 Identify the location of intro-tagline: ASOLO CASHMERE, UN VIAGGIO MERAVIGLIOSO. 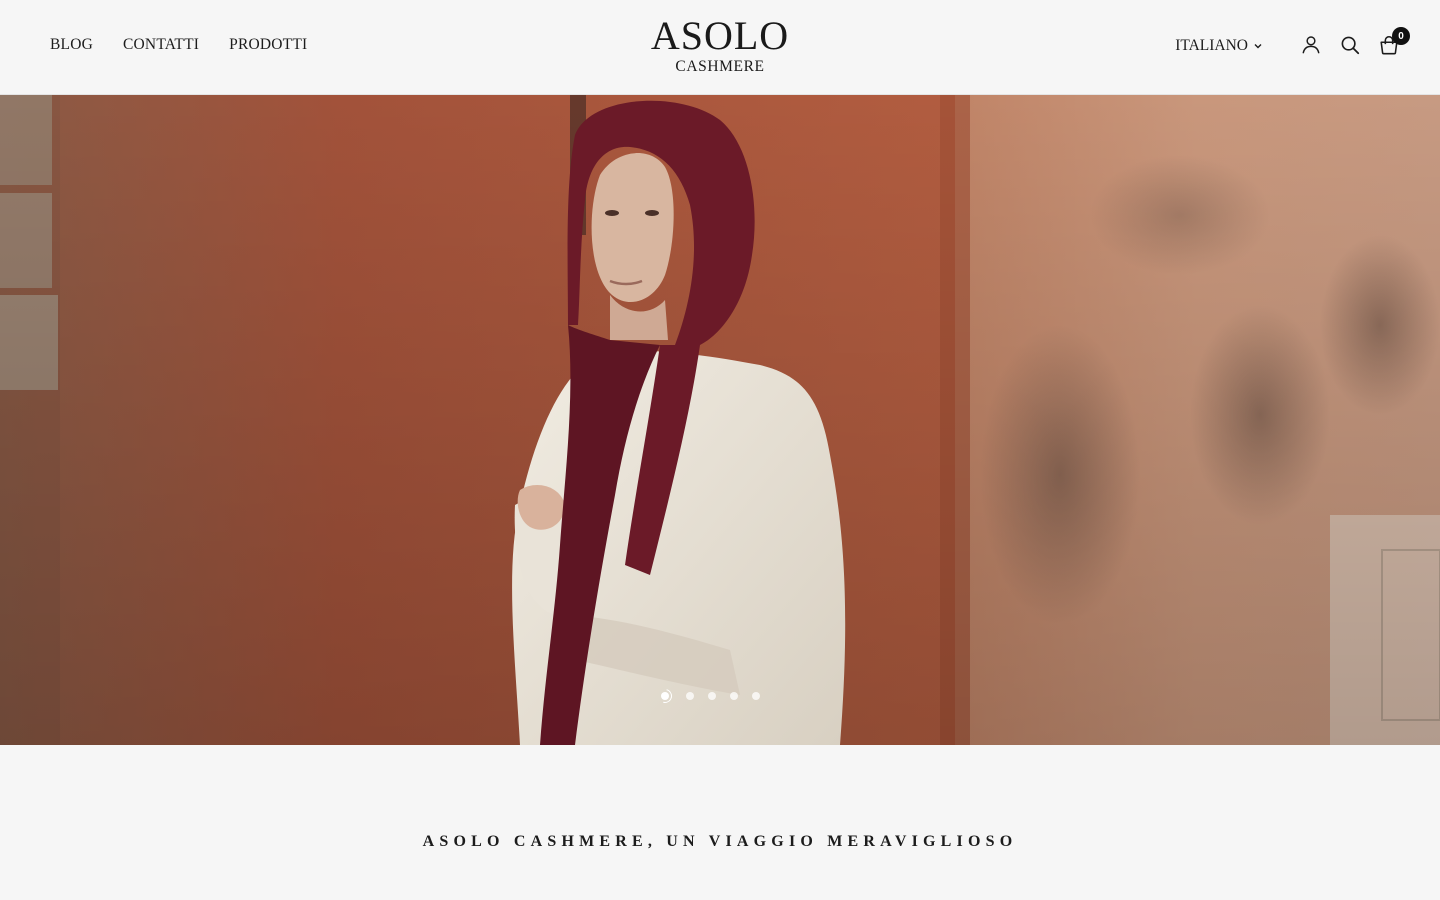
(720, 841).